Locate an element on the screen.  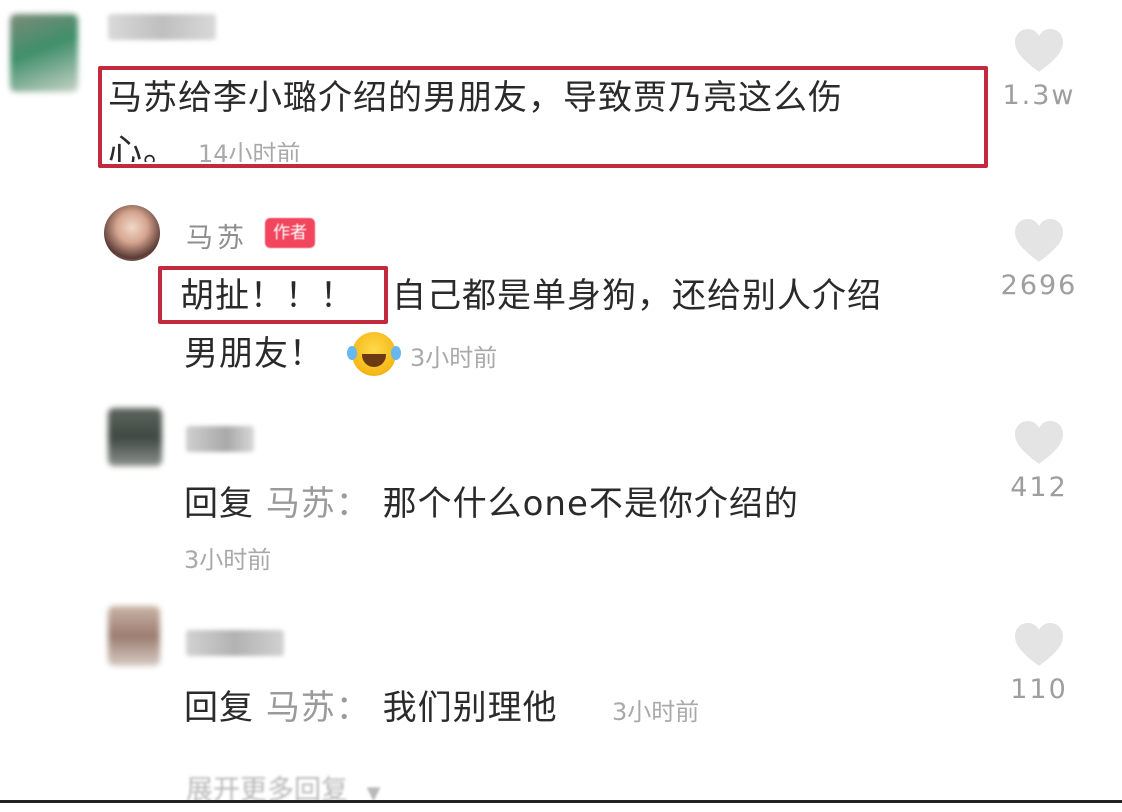
comment-text: 回复 马苏： 那个什么one不是你介绍的 is located at coordinates (491, 504).